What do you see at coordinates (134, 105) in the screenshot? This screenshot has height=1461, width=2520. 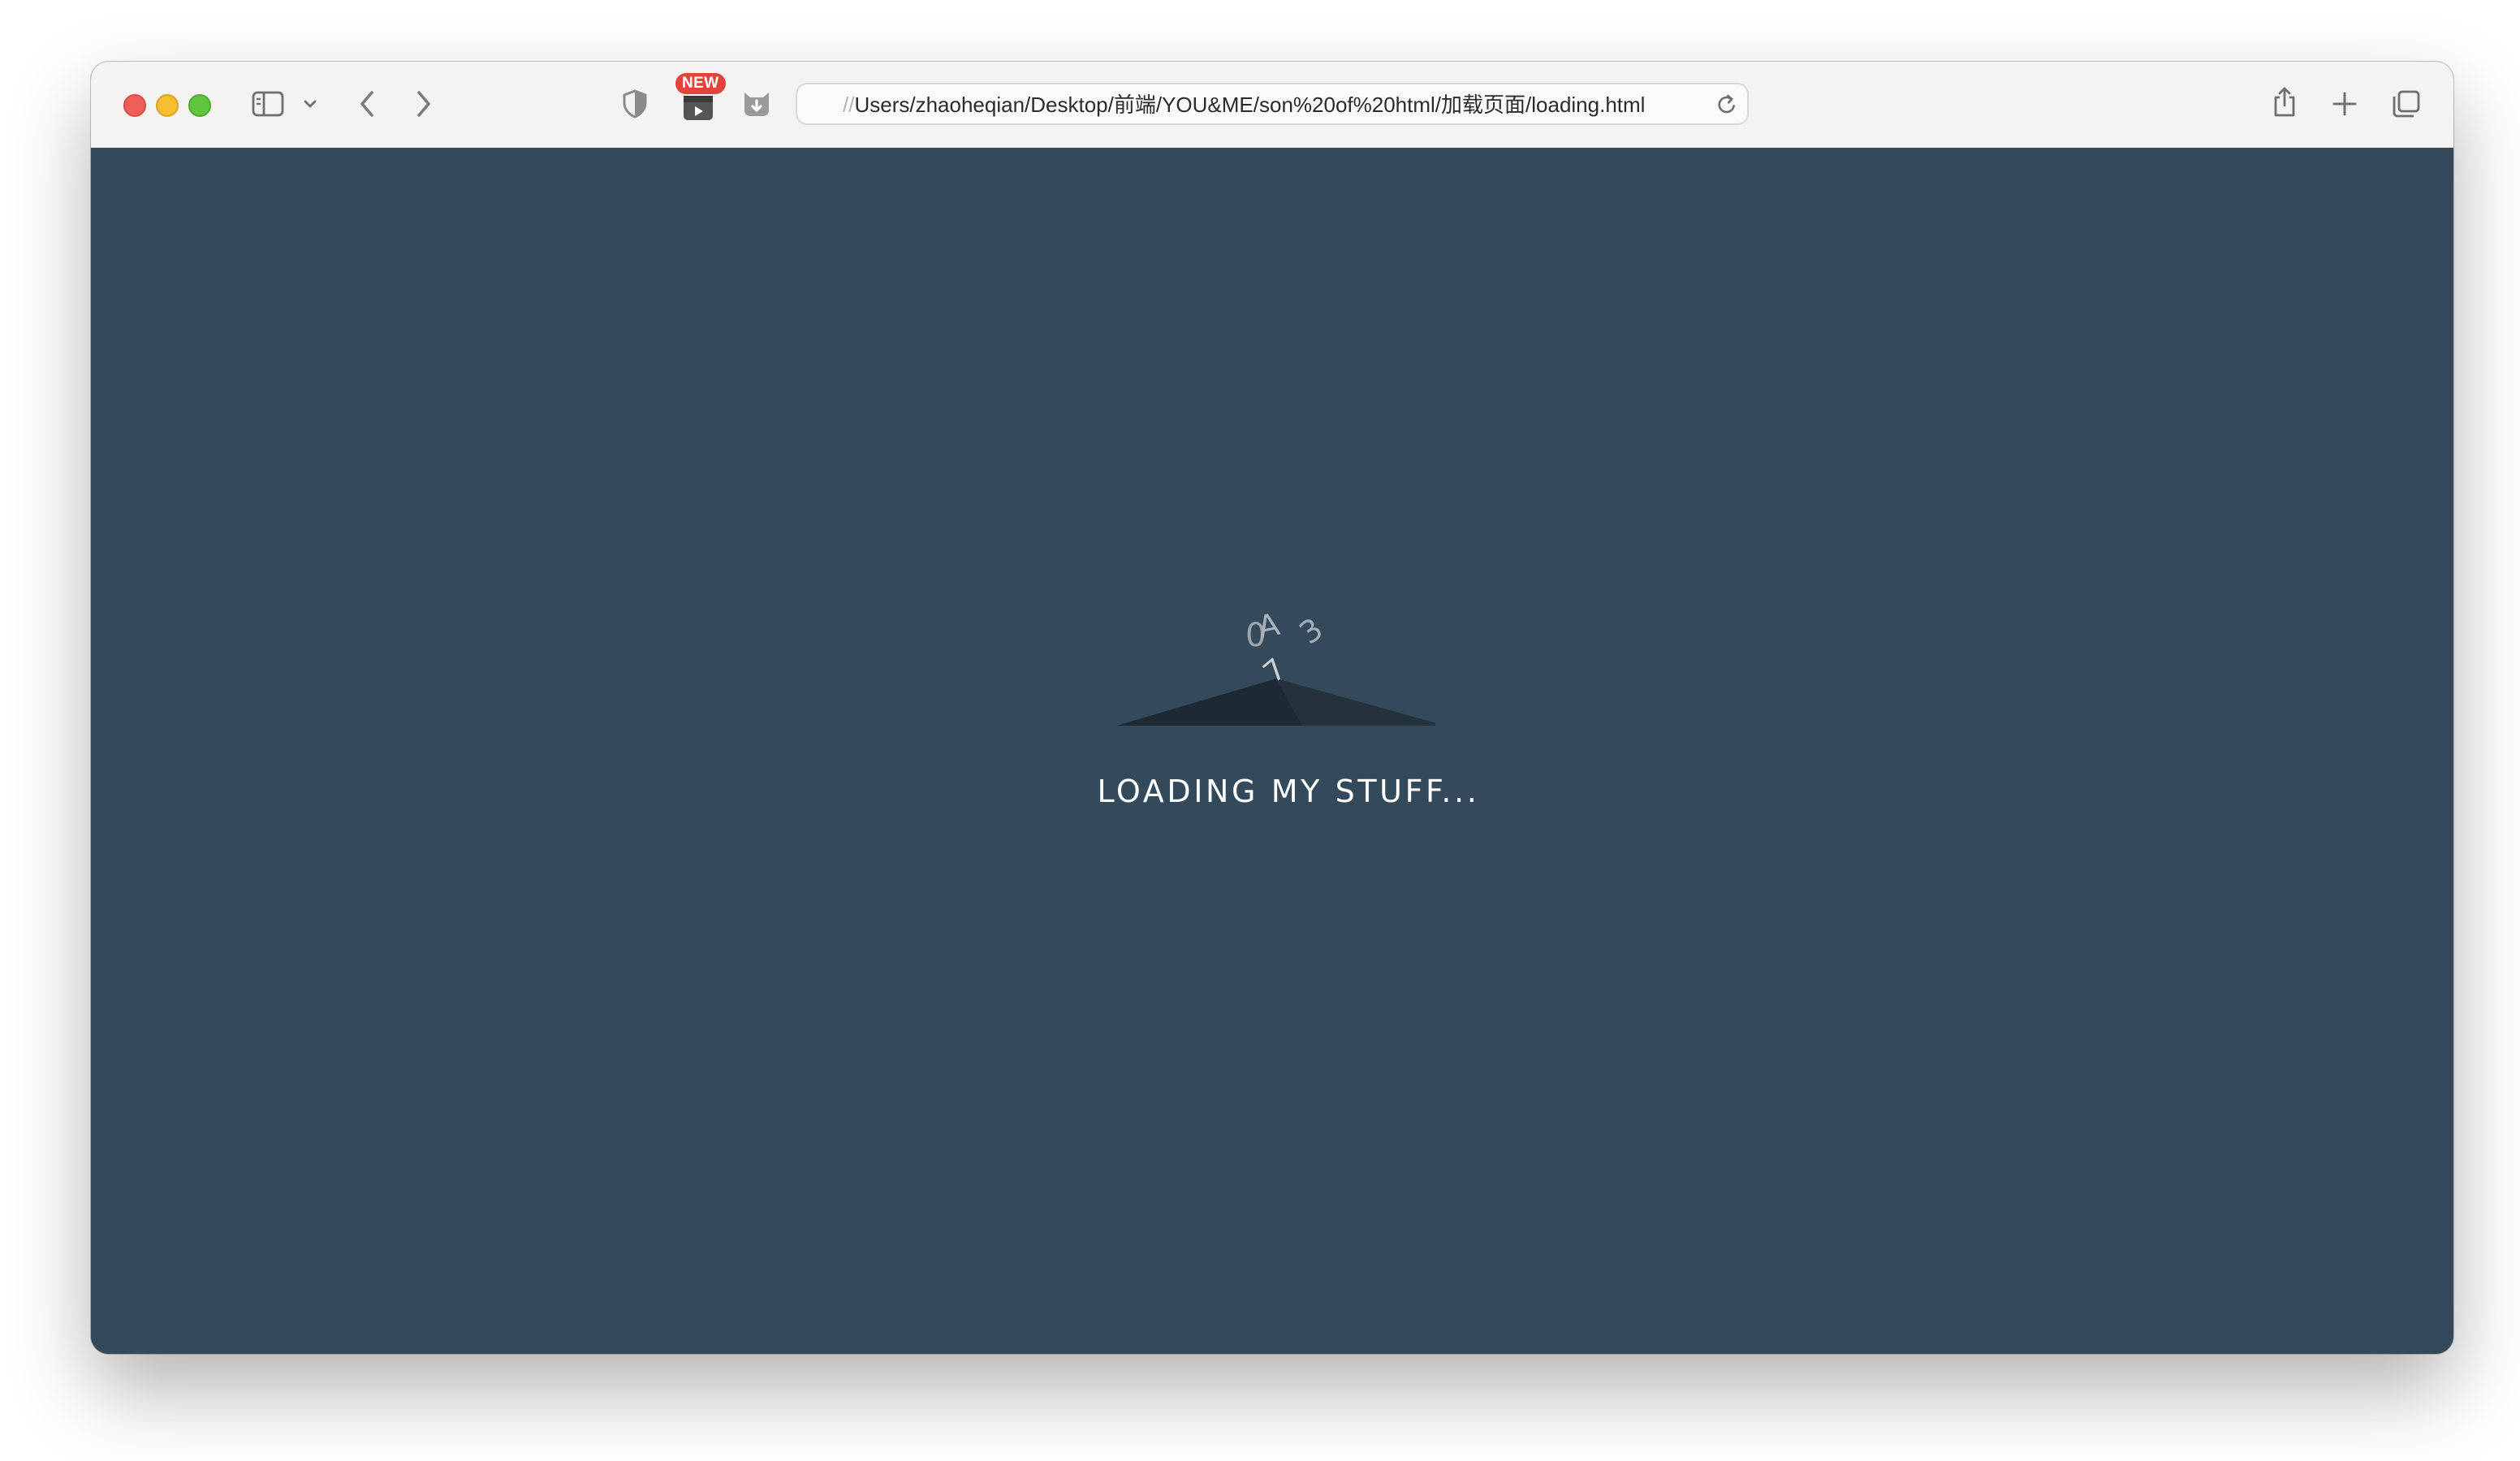 I see `close-window-button` at bounding box center [134, 105].